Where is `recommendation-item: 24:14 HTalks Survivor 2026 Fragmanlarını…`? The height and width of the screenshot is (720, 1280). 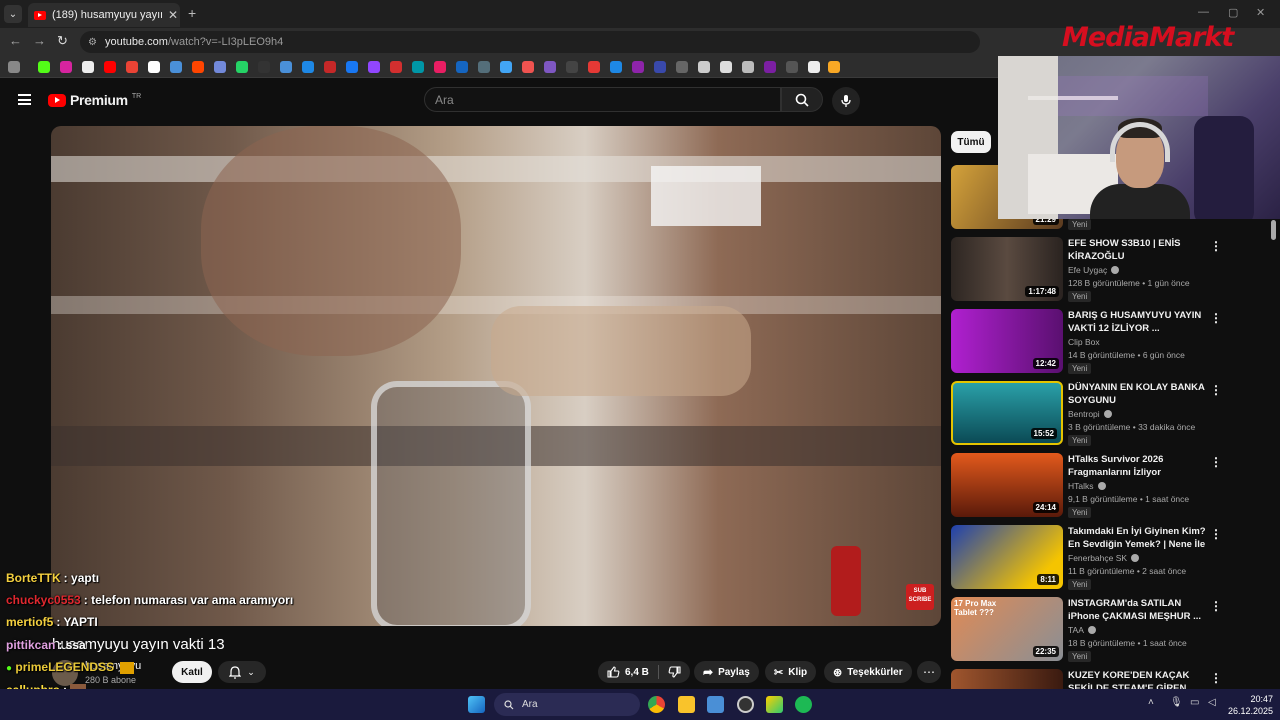 recommendation-item: 24:14 HTalks Survivor 2026 Fragmanlarını… is located at coordinates (1091, 486).